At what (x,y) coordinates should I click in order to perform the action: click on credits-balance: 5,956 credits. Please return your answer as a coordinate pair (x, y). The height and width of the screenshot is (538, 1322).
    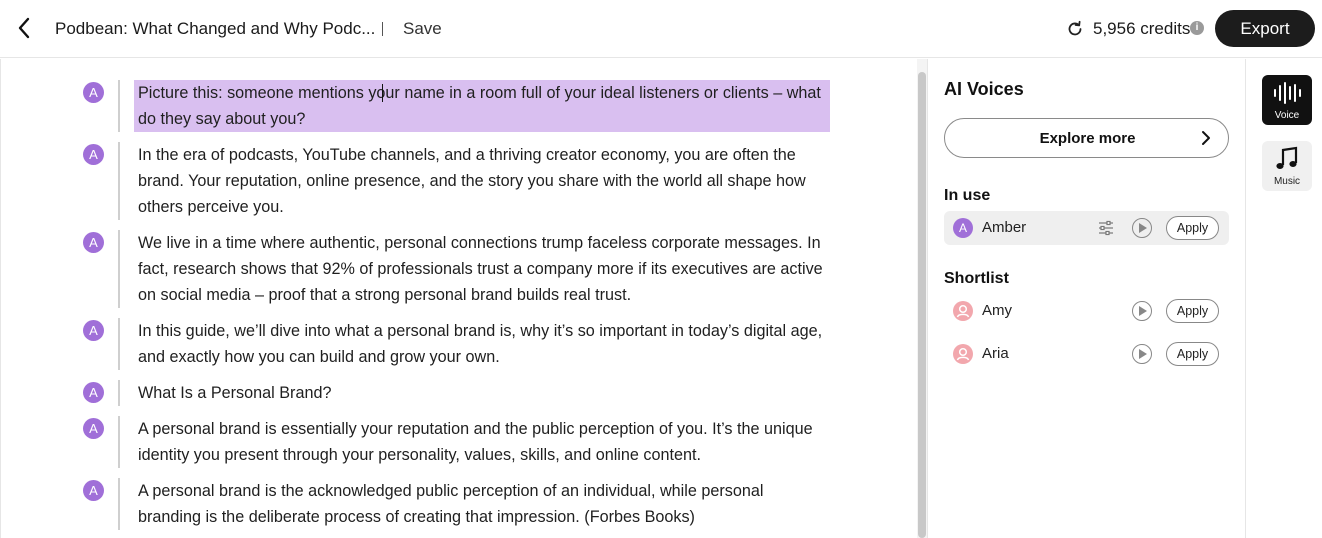
    Looking at the image, I should click on (1142, 28).